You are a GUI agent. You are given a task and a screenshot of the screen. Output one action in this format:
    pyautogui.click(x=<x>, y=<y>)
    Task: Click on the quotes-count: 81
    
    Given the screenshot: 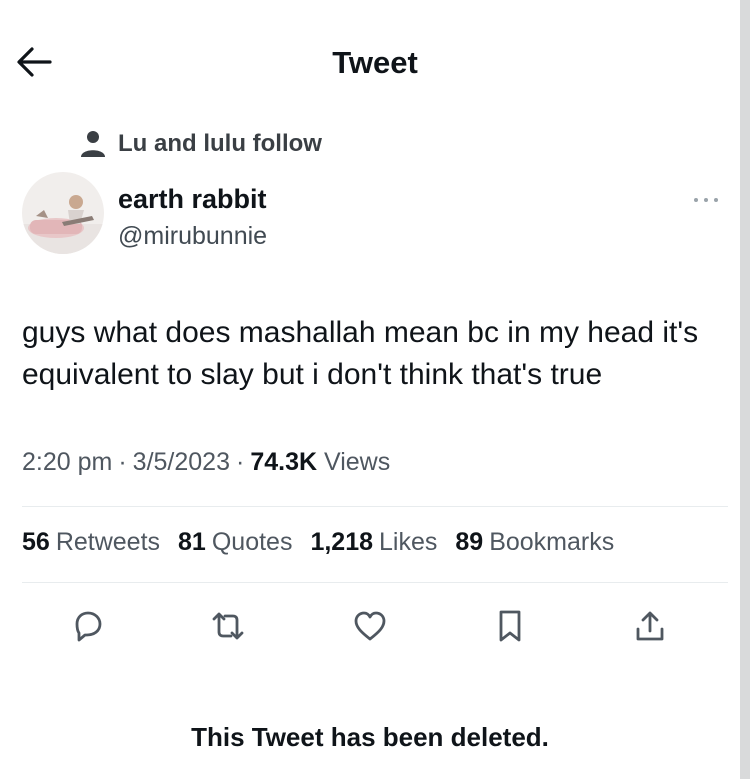 What is the action you would take?
    pyautogui.click(x=192, y=542)
    